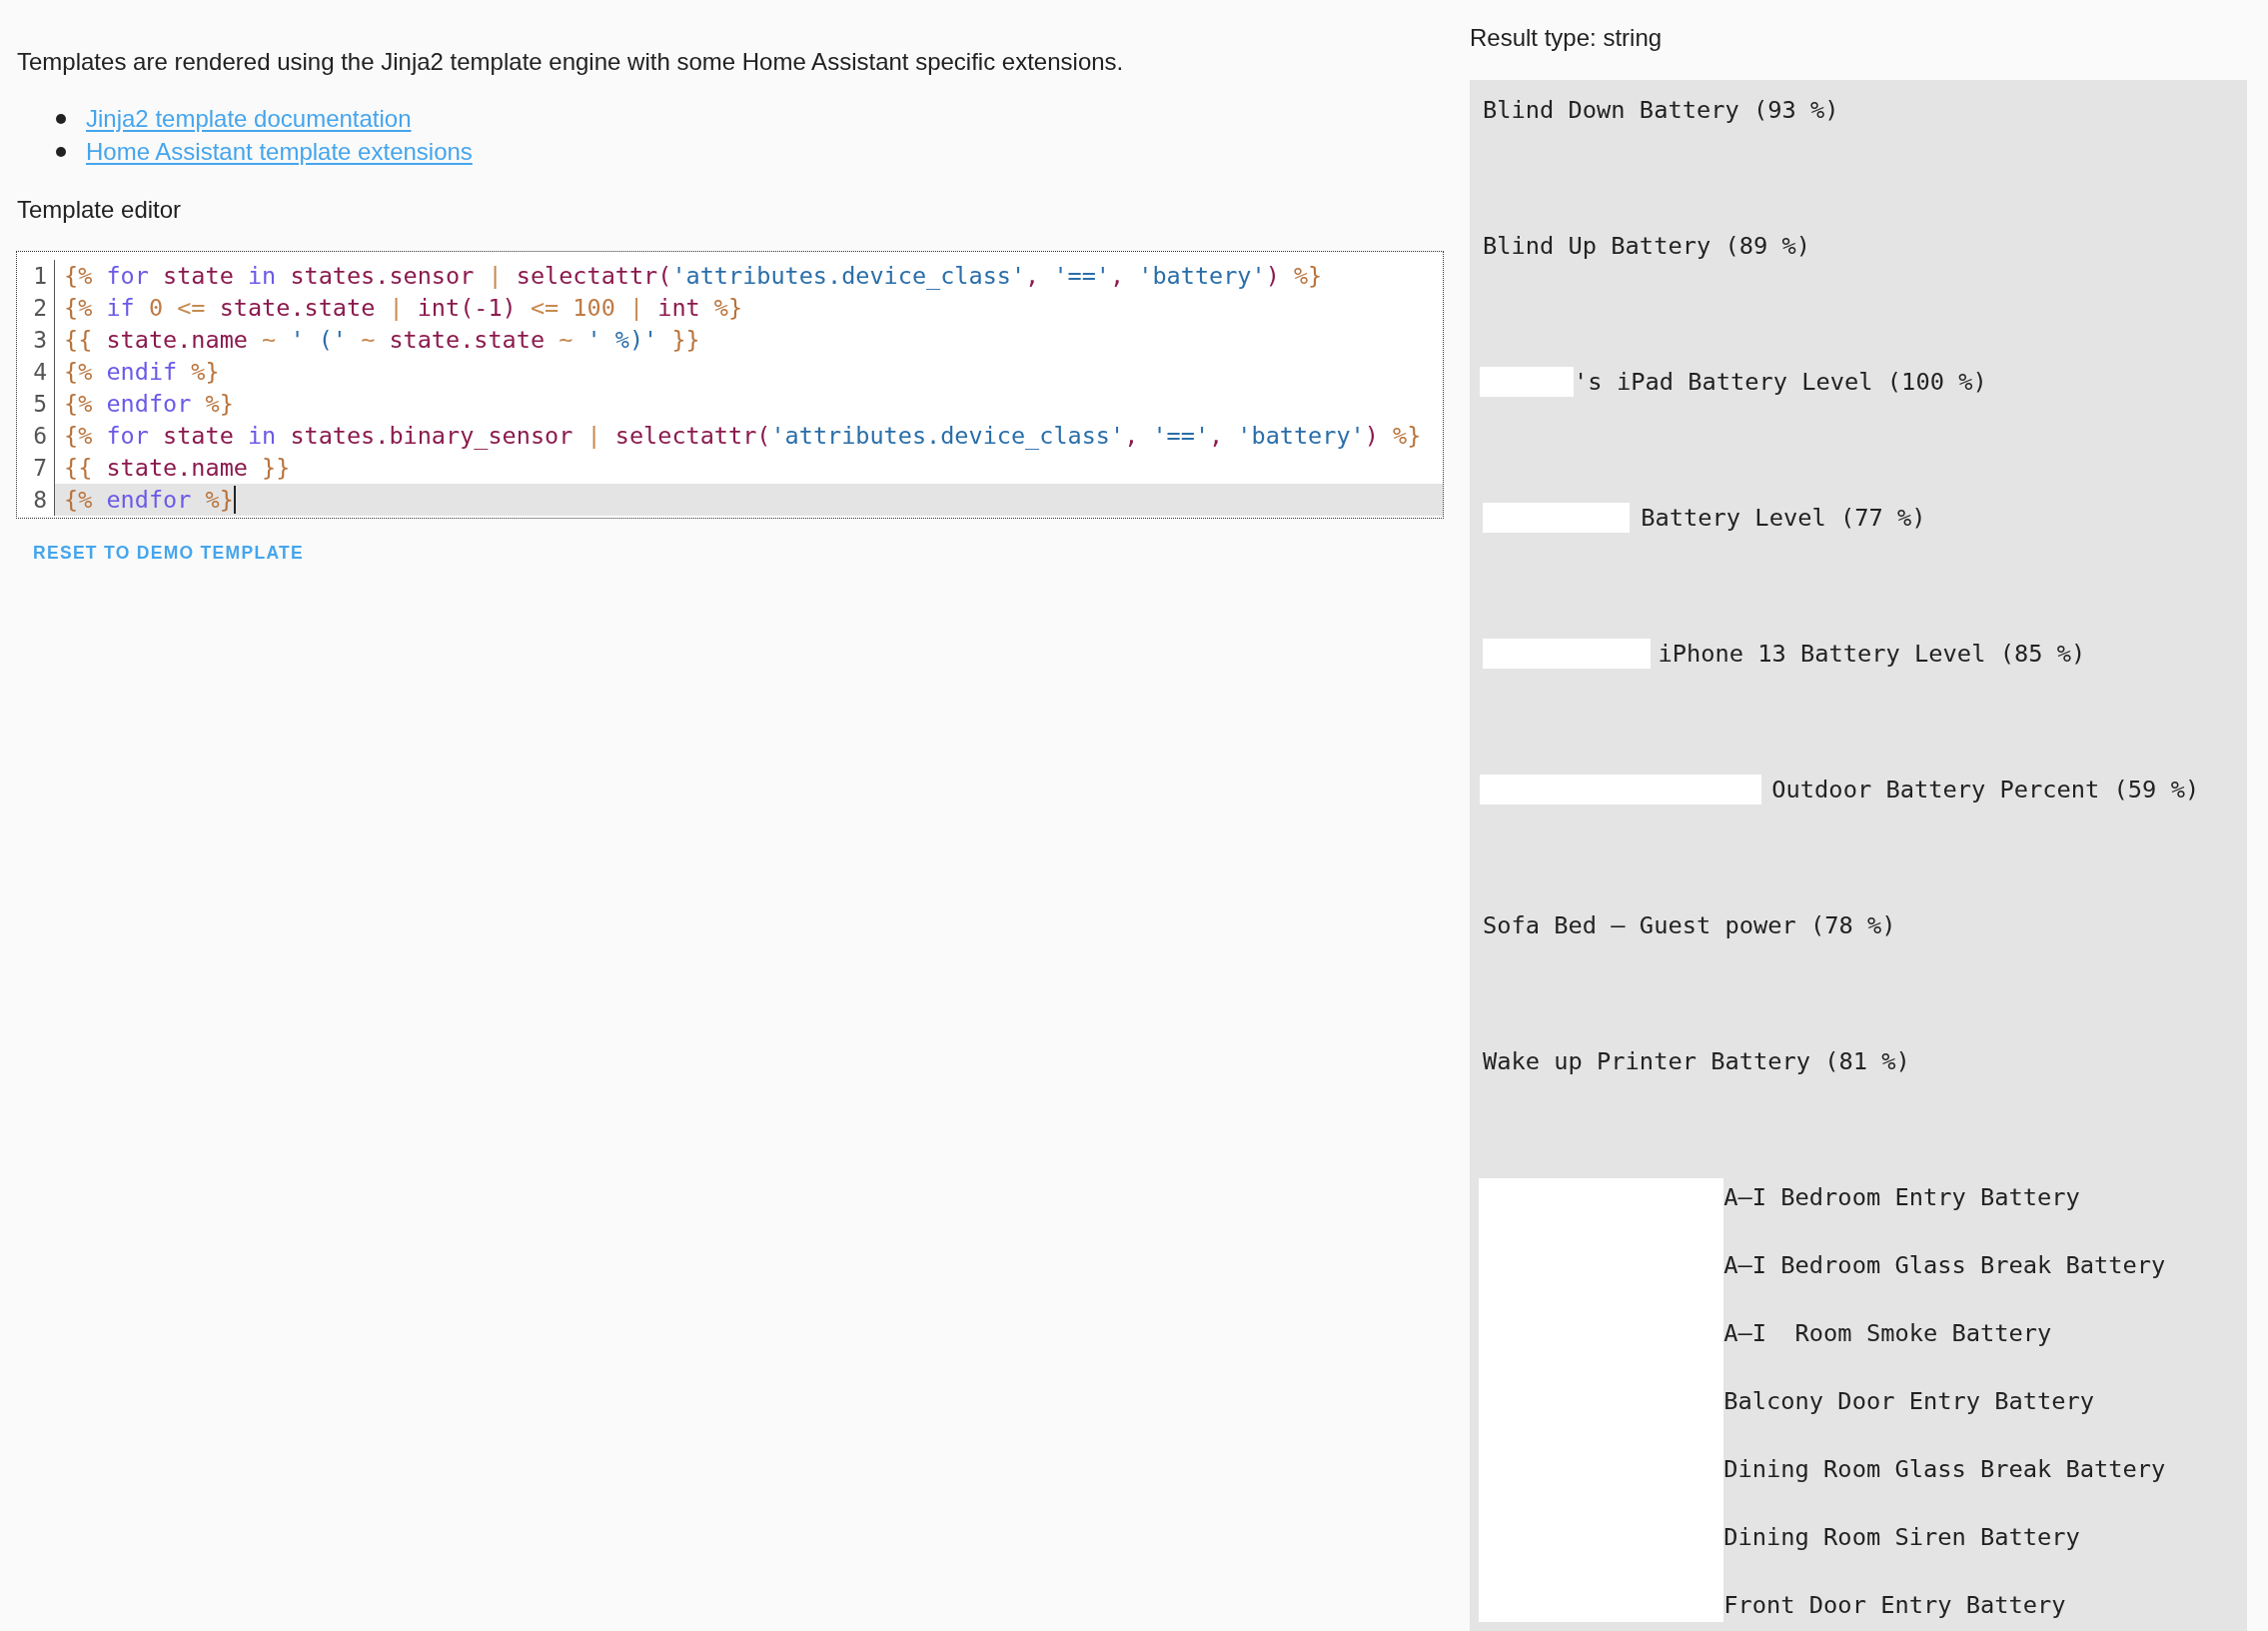  I want to click on documentation-link: Jinja2 template documentation, so click(249, 118).